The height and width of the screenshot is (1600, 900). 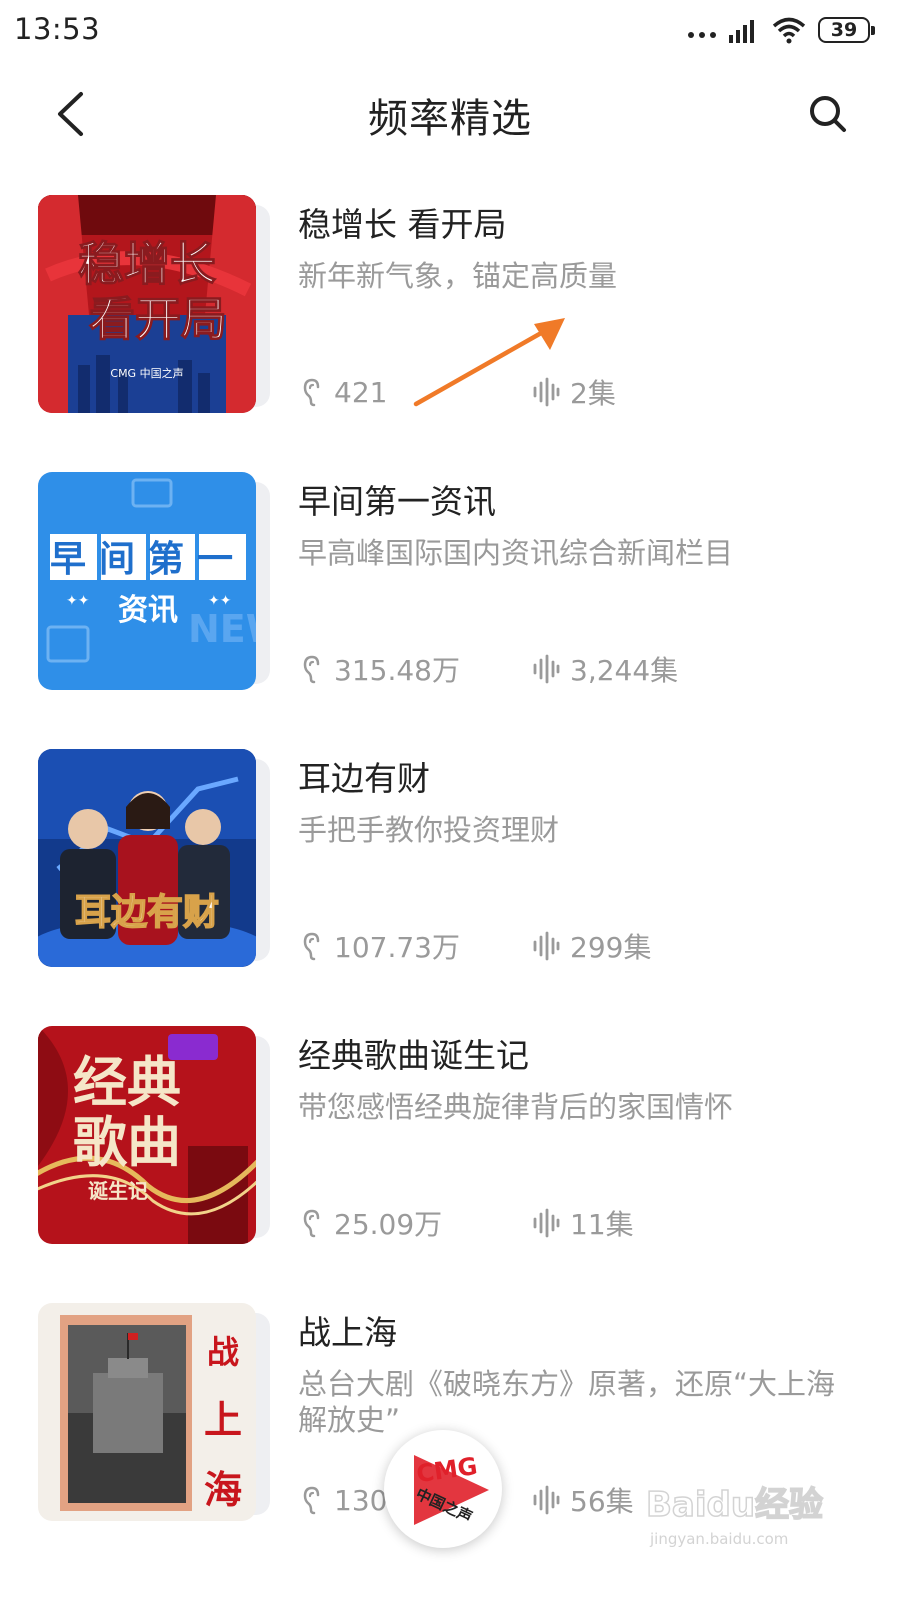 I want to click on play-count-value: 421, so click(x=361, y=392).